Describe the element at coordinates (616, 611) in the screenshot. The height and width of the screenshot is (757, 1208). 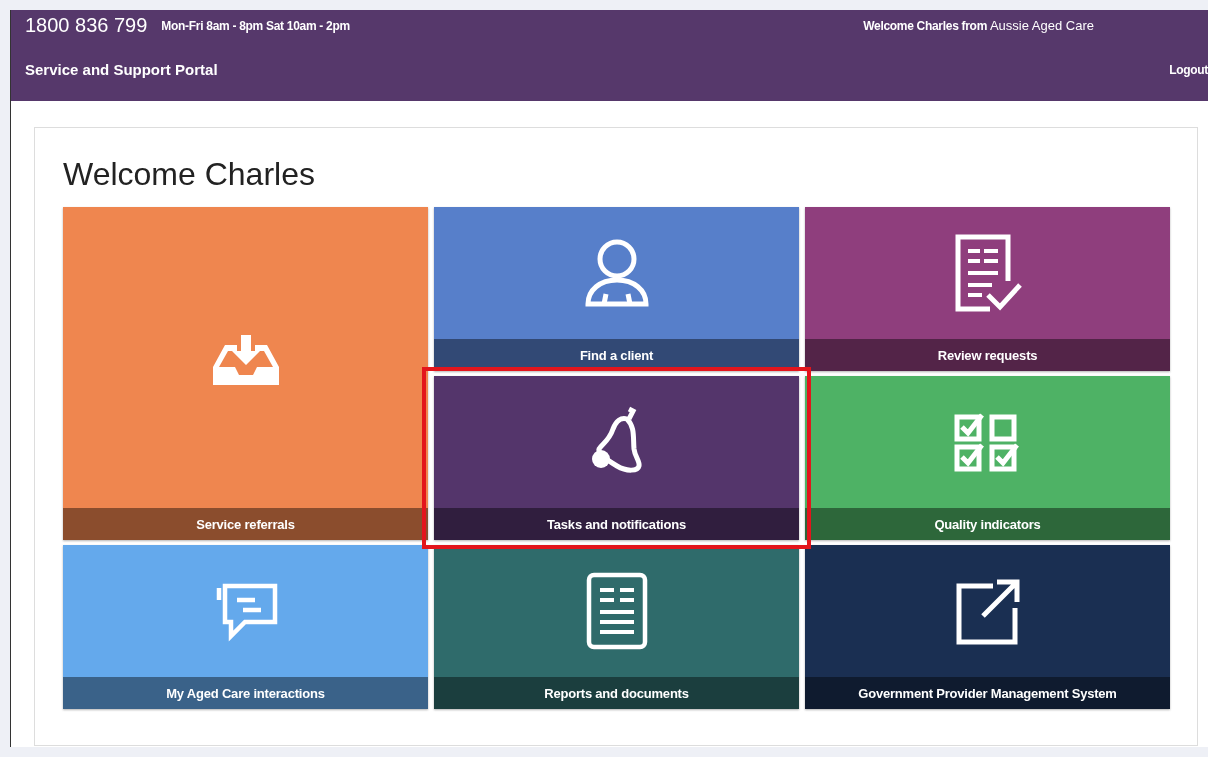
I see `document-icon` at that location.